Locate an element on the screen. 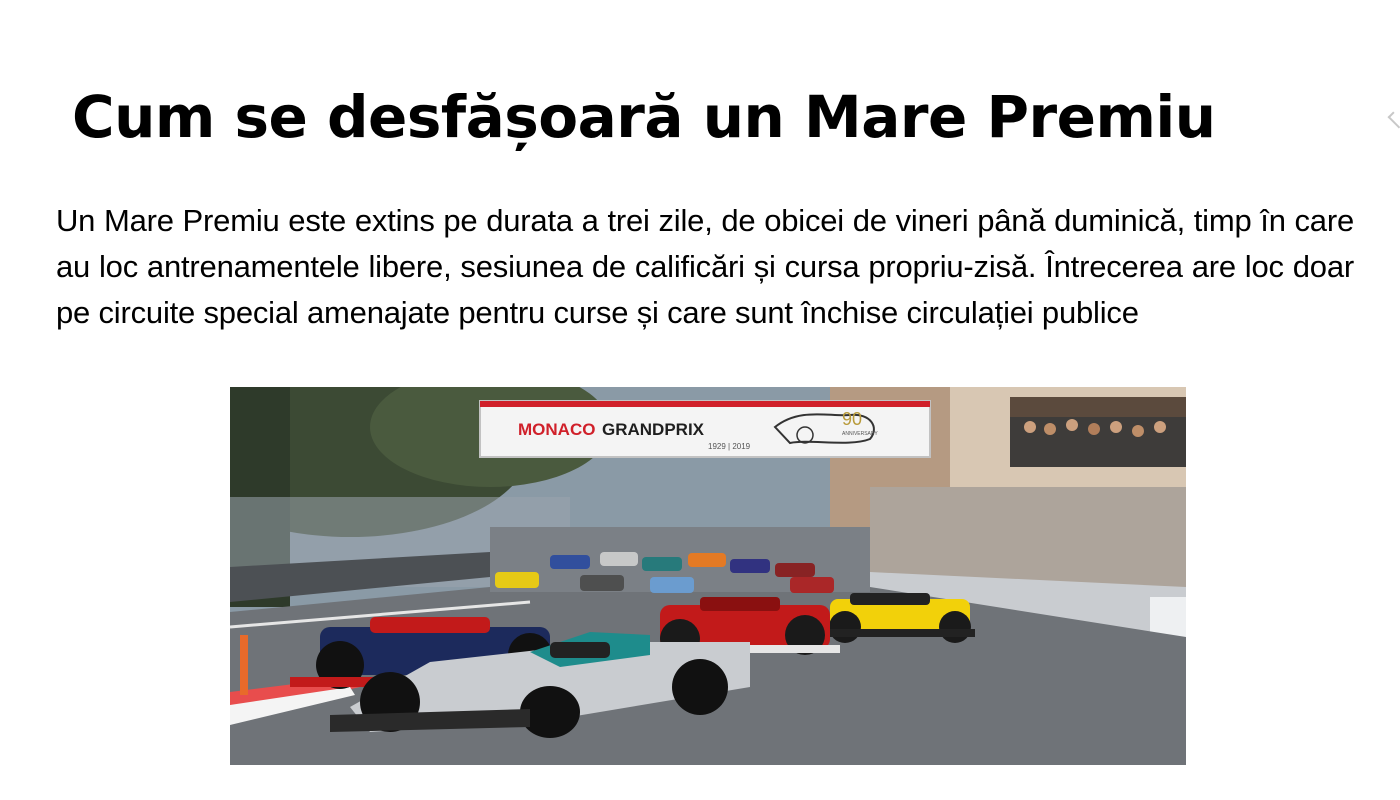 The width and height of the screenshot is (1400, 800). edge-arrow-icon is located at coordinates (1393, 120).